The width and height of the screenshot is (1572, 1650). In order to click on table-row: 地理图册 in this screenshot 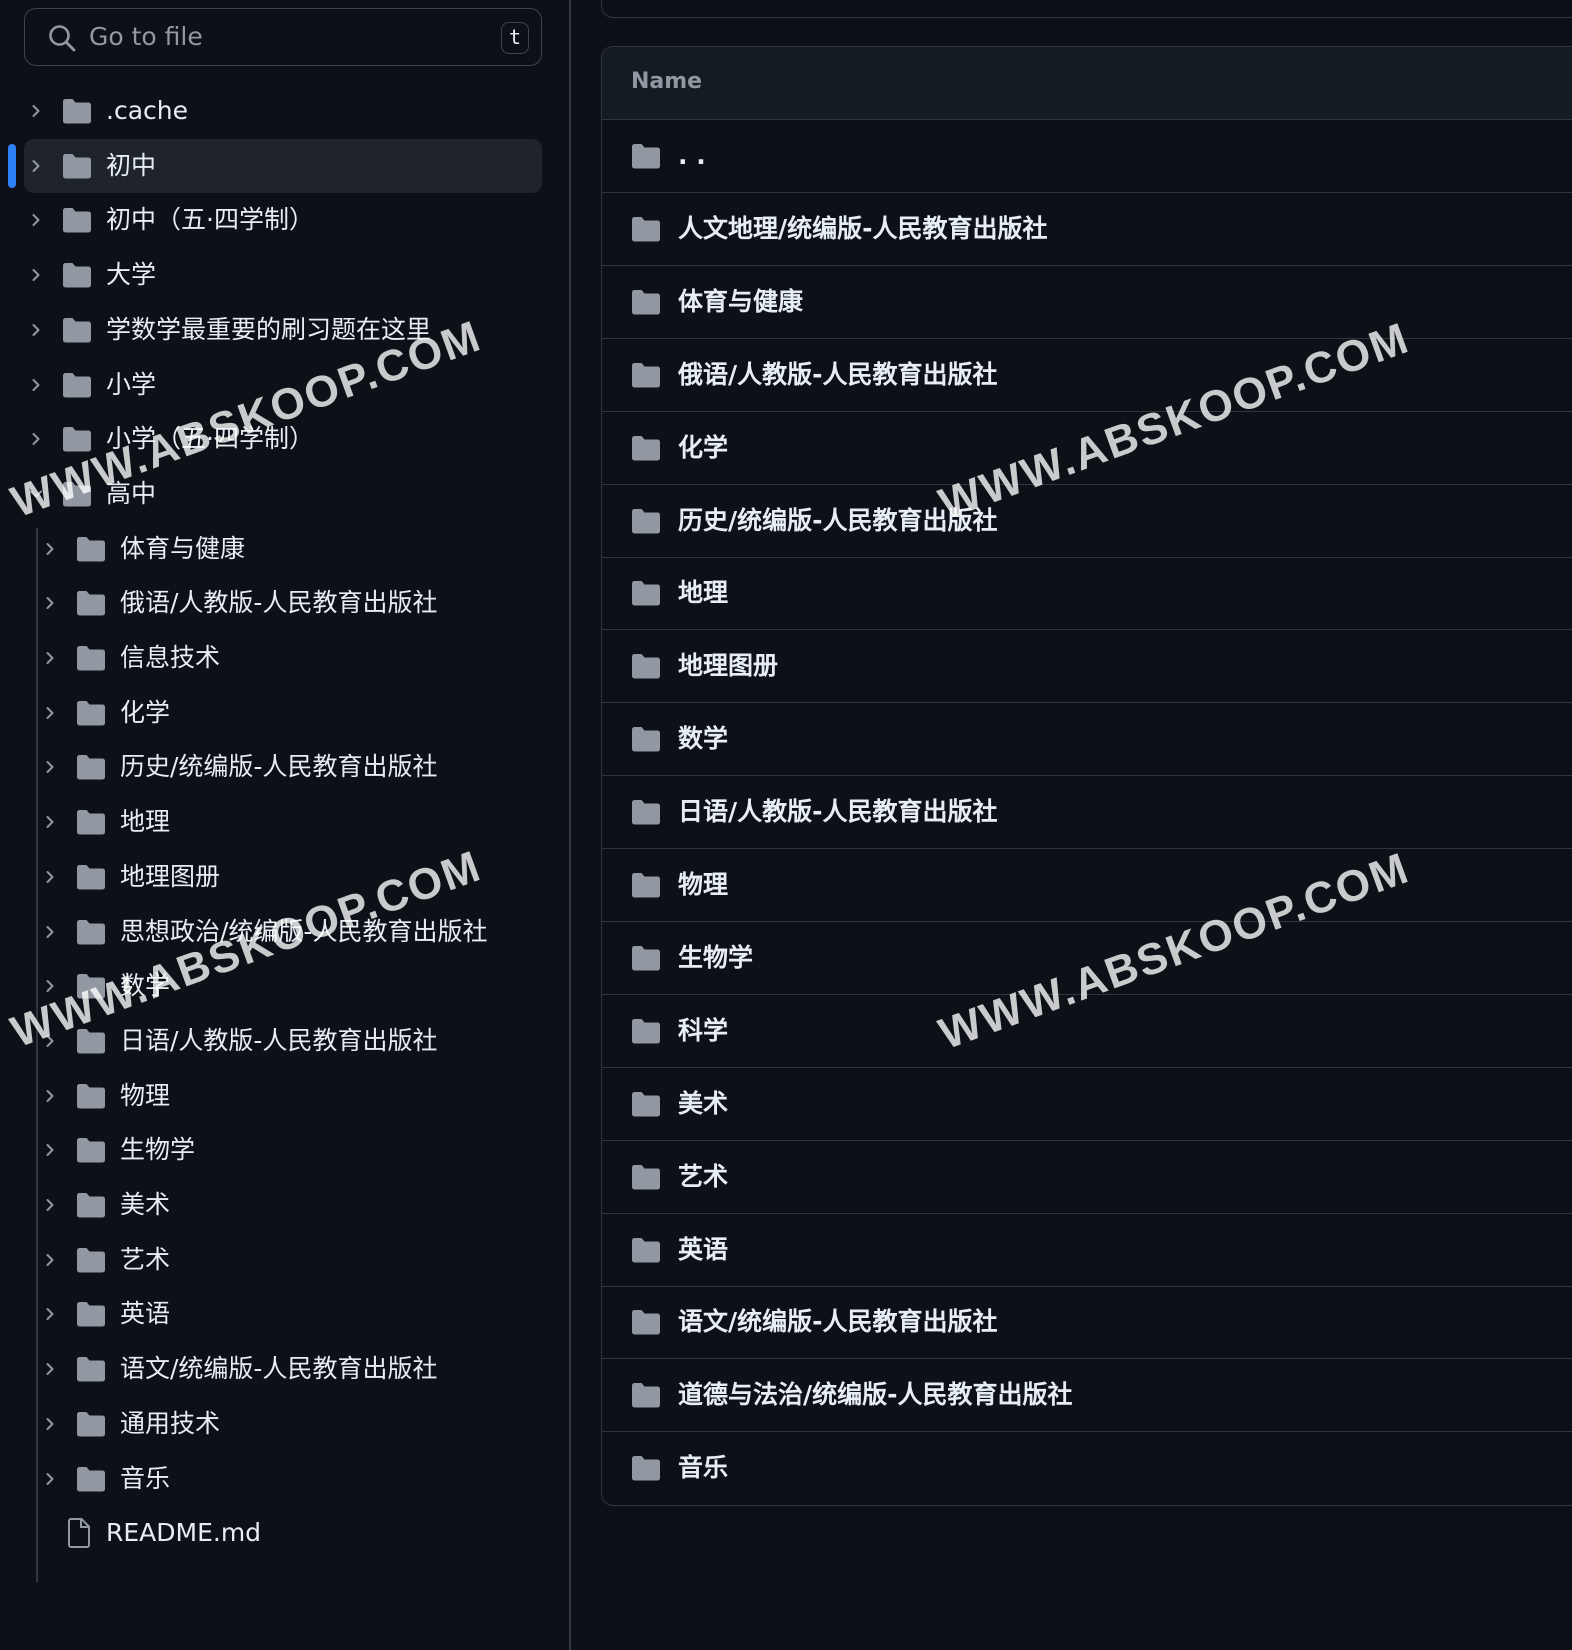, I will do `click(1087, 667)`.